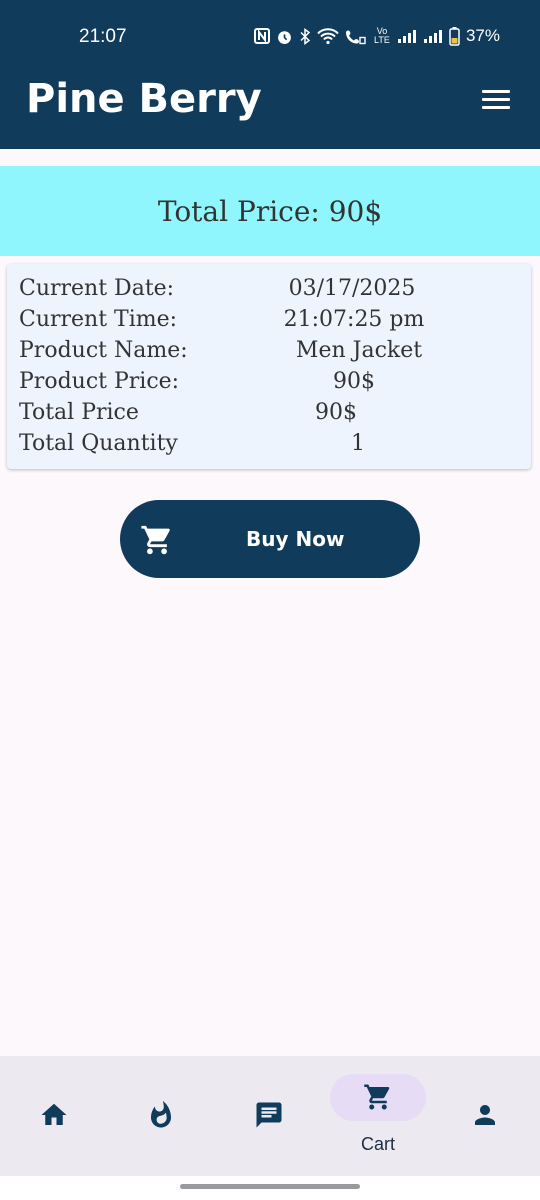  Describe the element at coordinates (97, 288) in the screenshot. I see `detail-label: Current Date:` at that location.